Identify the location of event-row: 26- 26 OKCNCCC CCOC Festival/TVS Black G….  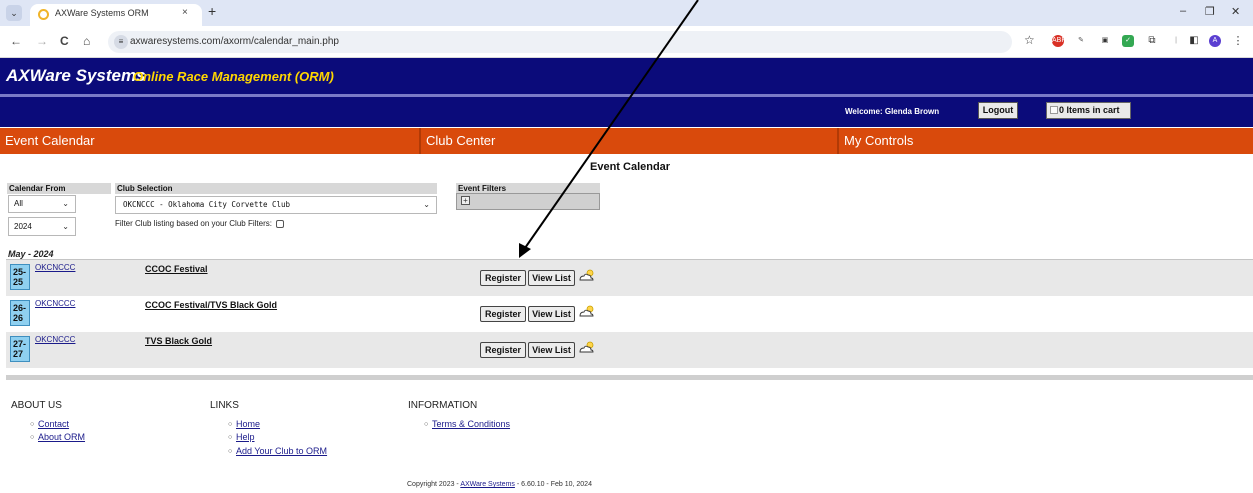
(629, 314).